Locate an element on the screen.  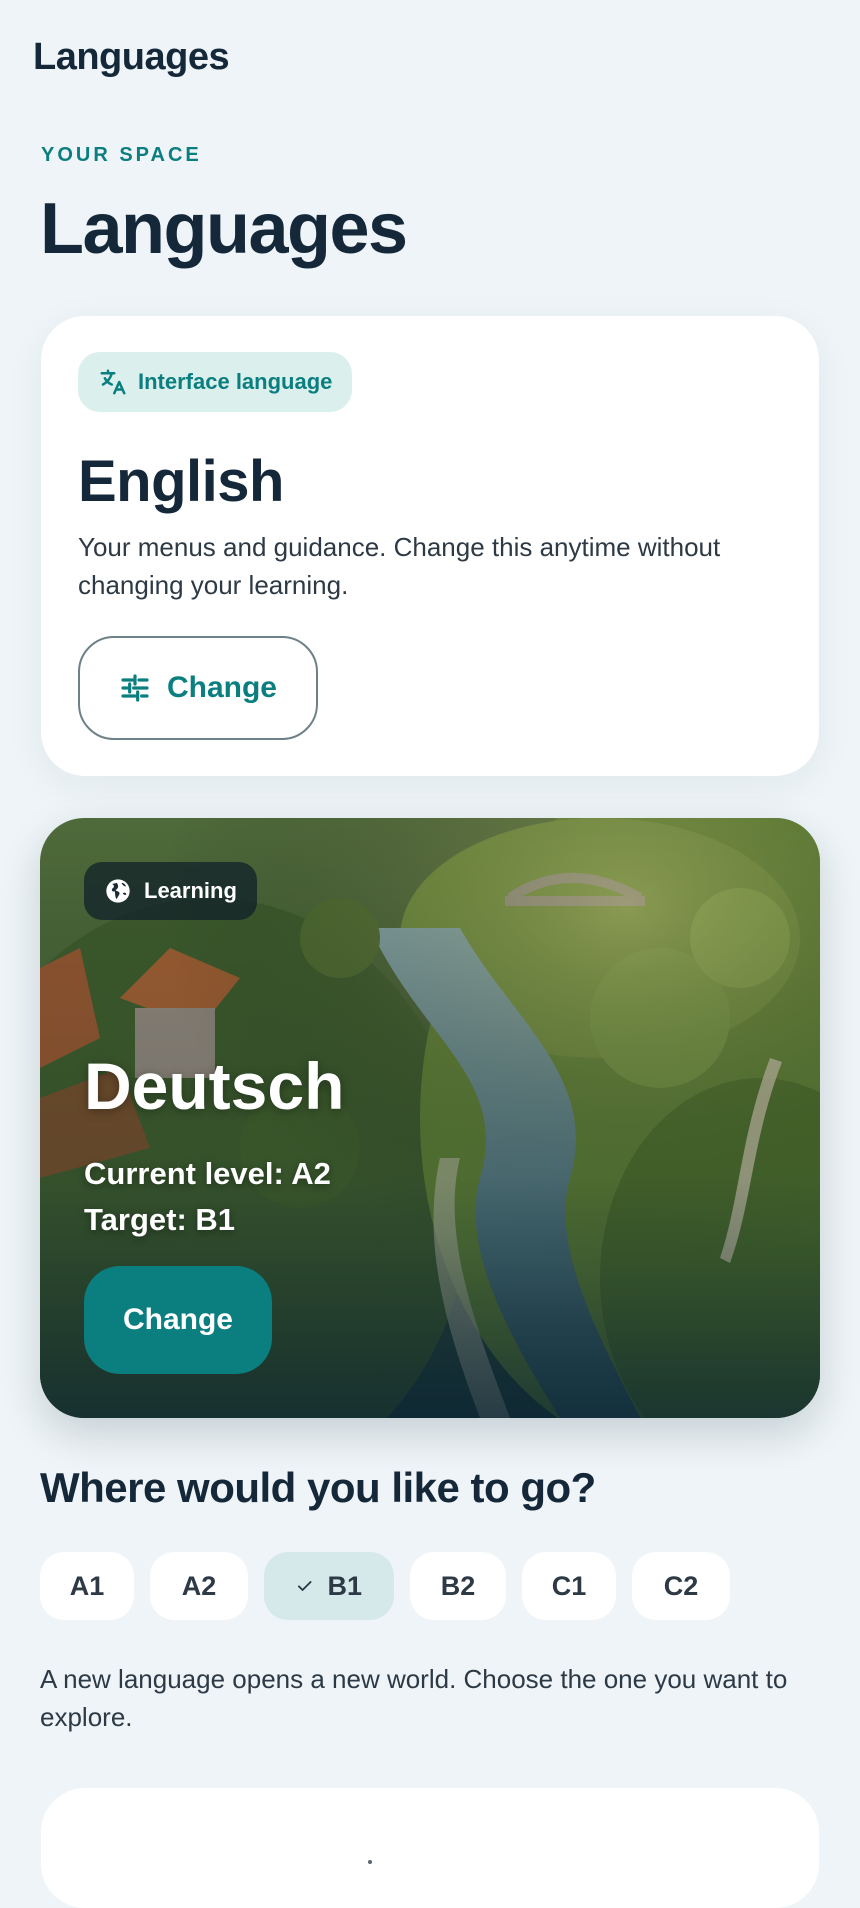
card-content-partial is located at coordinates (370, 1862).